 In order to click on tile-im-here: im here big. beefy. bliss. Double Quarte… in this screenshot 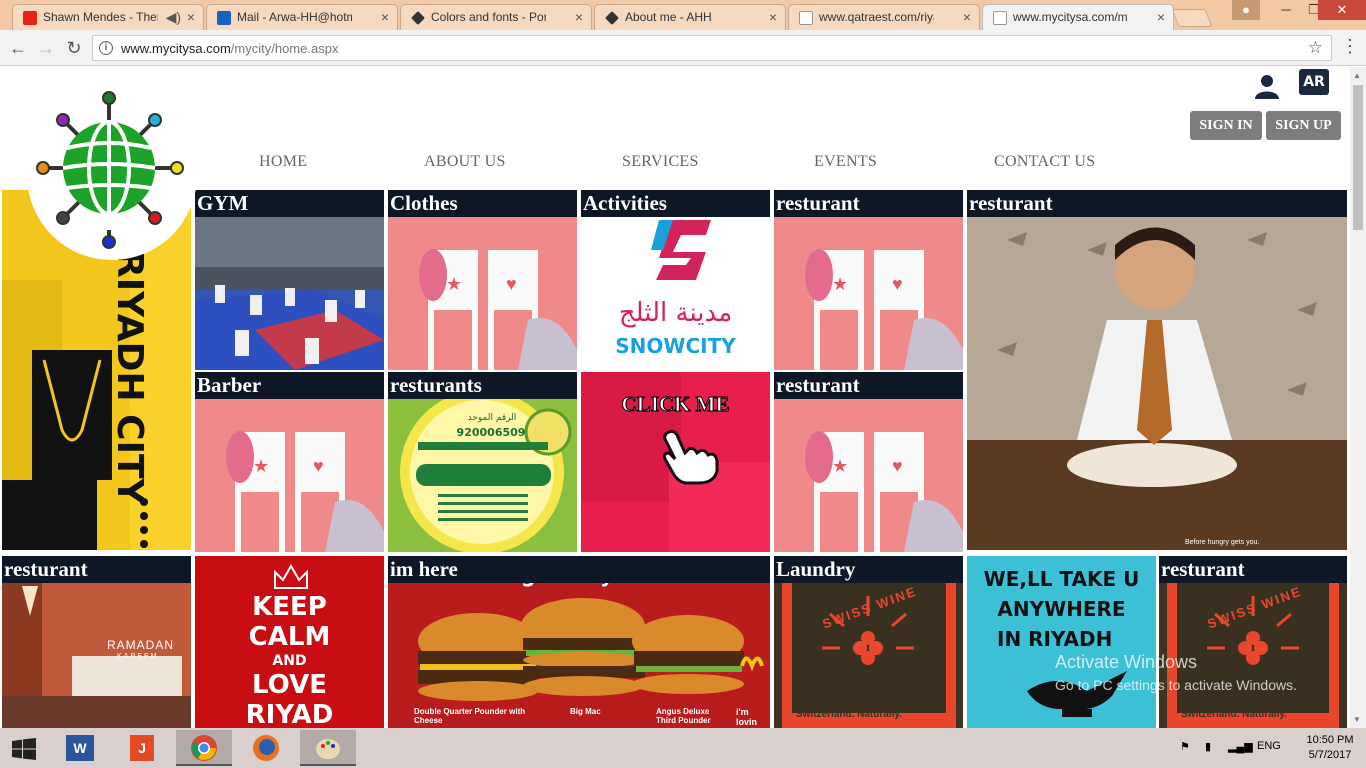, I will do `click(579, 642)`.